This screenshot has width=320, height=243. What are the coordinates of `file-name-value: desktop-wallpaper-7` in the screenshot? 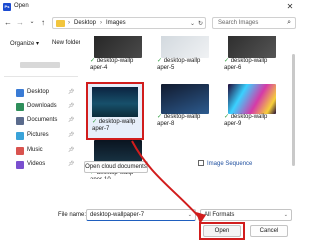 It's located at (117, 215).